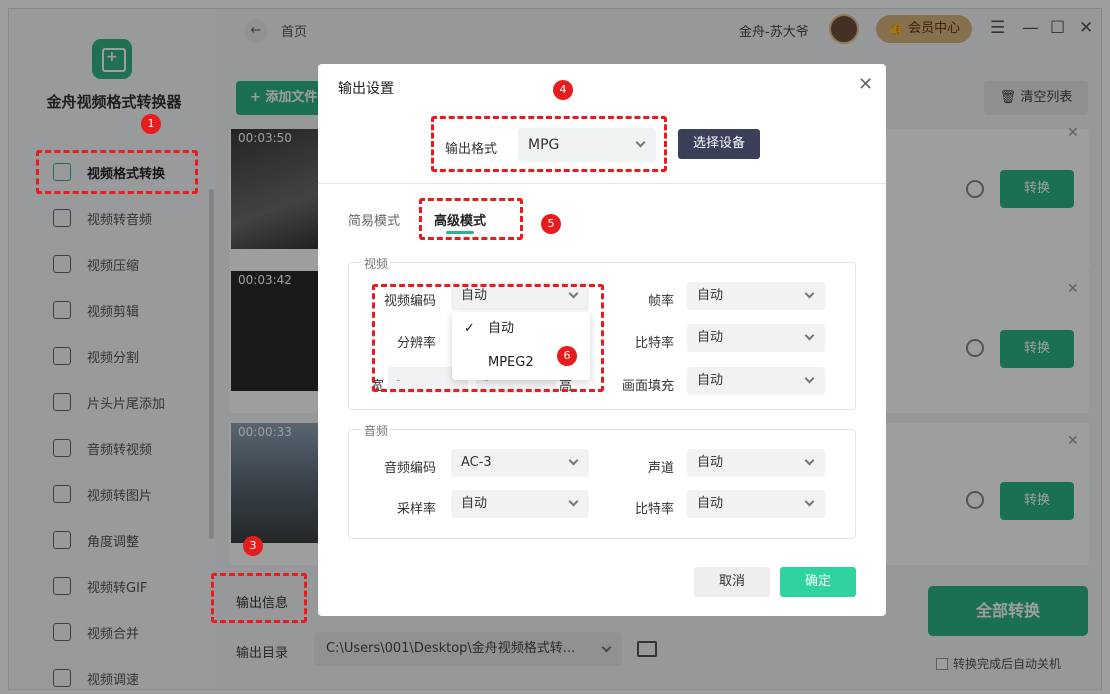 The width and height of the screenshot is (1110, 694). Describe the element at coordinates (710, 462) in the screenshot. I see `channel-value: 自动` at that location.